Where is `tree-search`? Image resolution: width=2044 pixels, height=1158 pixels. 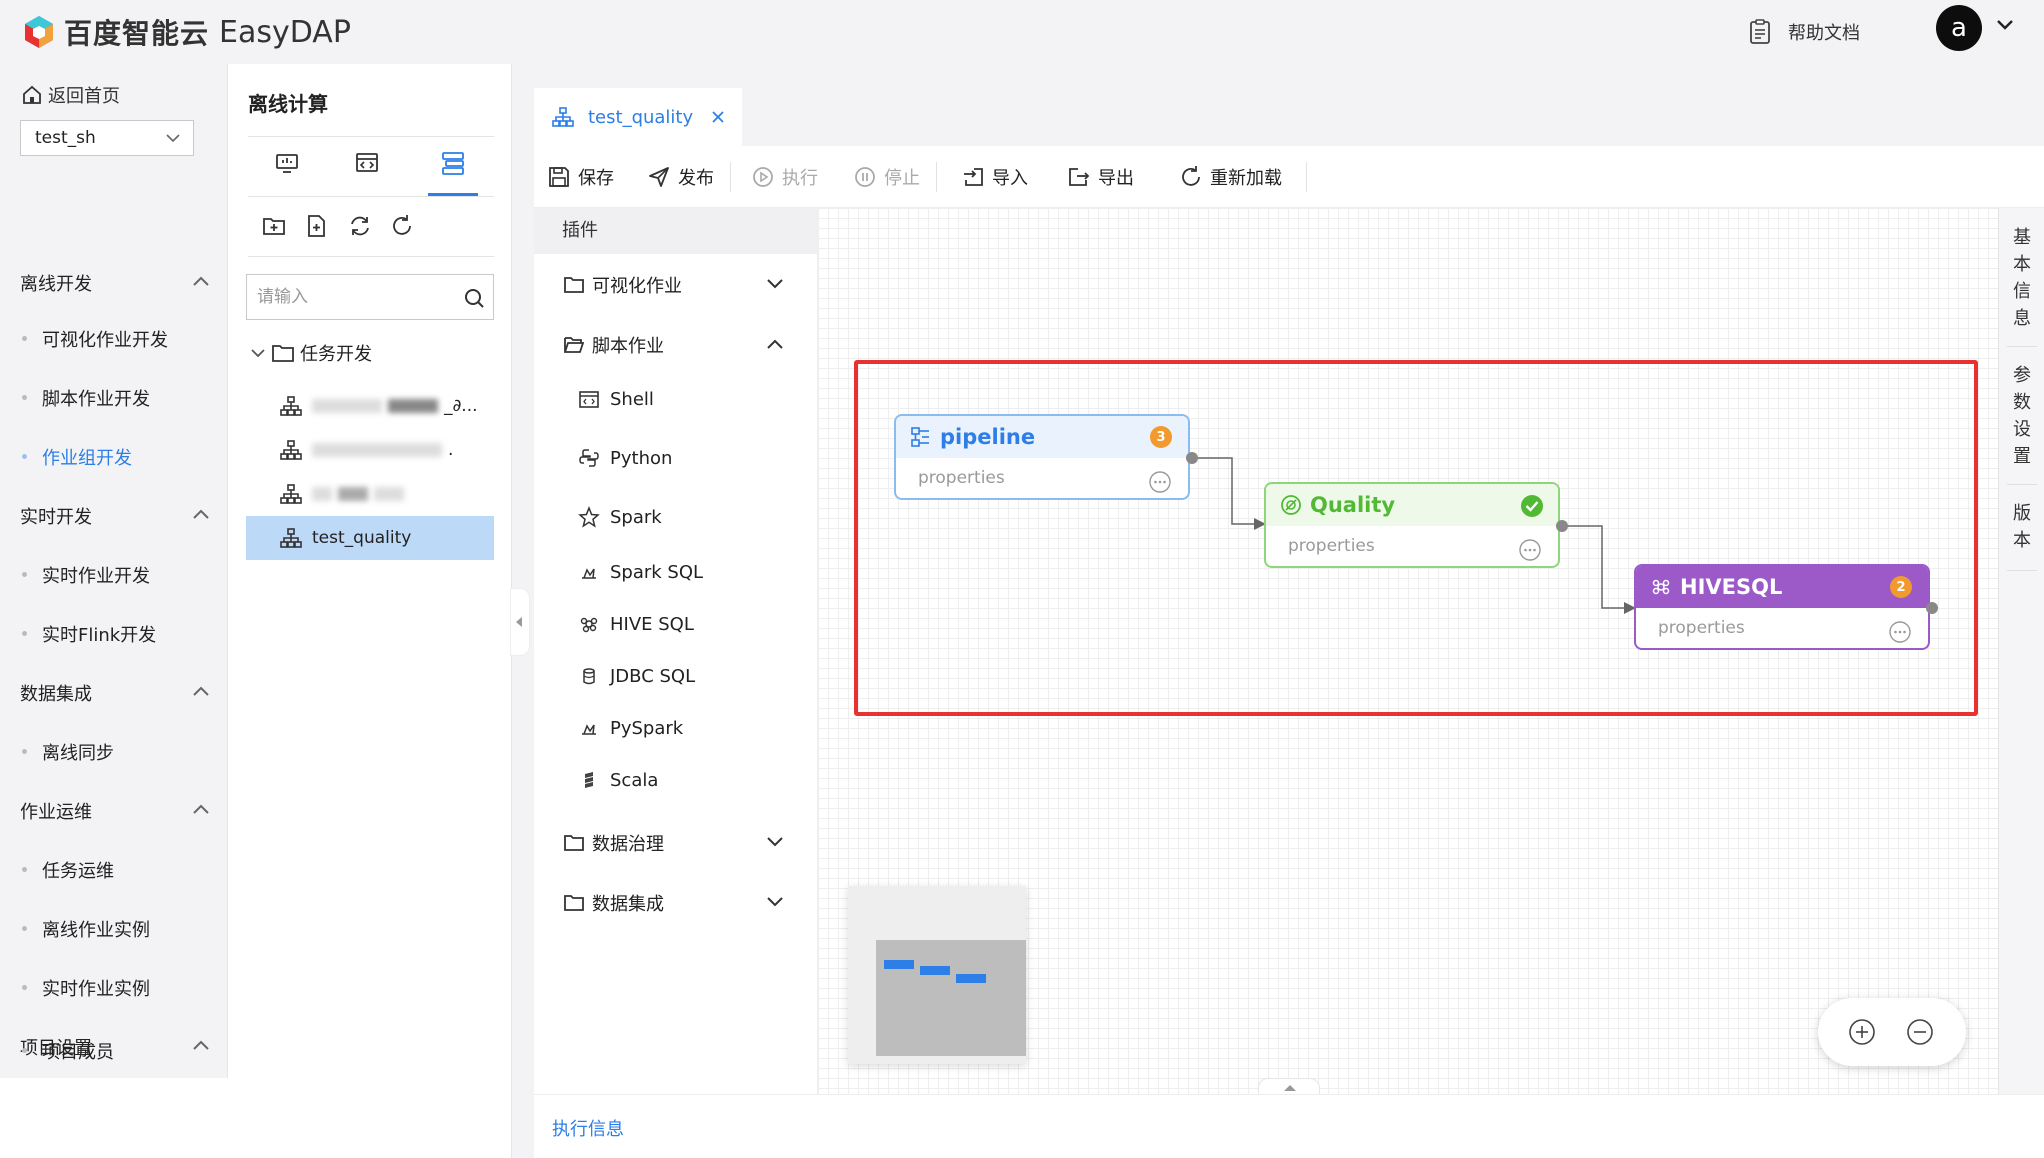 tree-search is located at coordinates (370, 297).